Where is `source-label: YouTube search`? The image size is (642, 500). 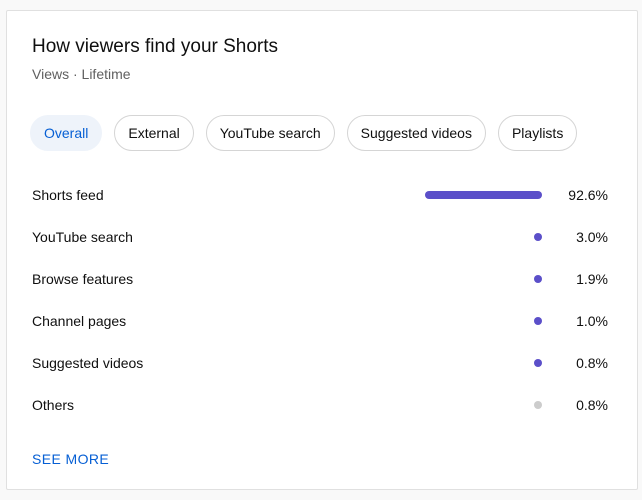 source-label: YouTube search is located at coordinates (82, 237).